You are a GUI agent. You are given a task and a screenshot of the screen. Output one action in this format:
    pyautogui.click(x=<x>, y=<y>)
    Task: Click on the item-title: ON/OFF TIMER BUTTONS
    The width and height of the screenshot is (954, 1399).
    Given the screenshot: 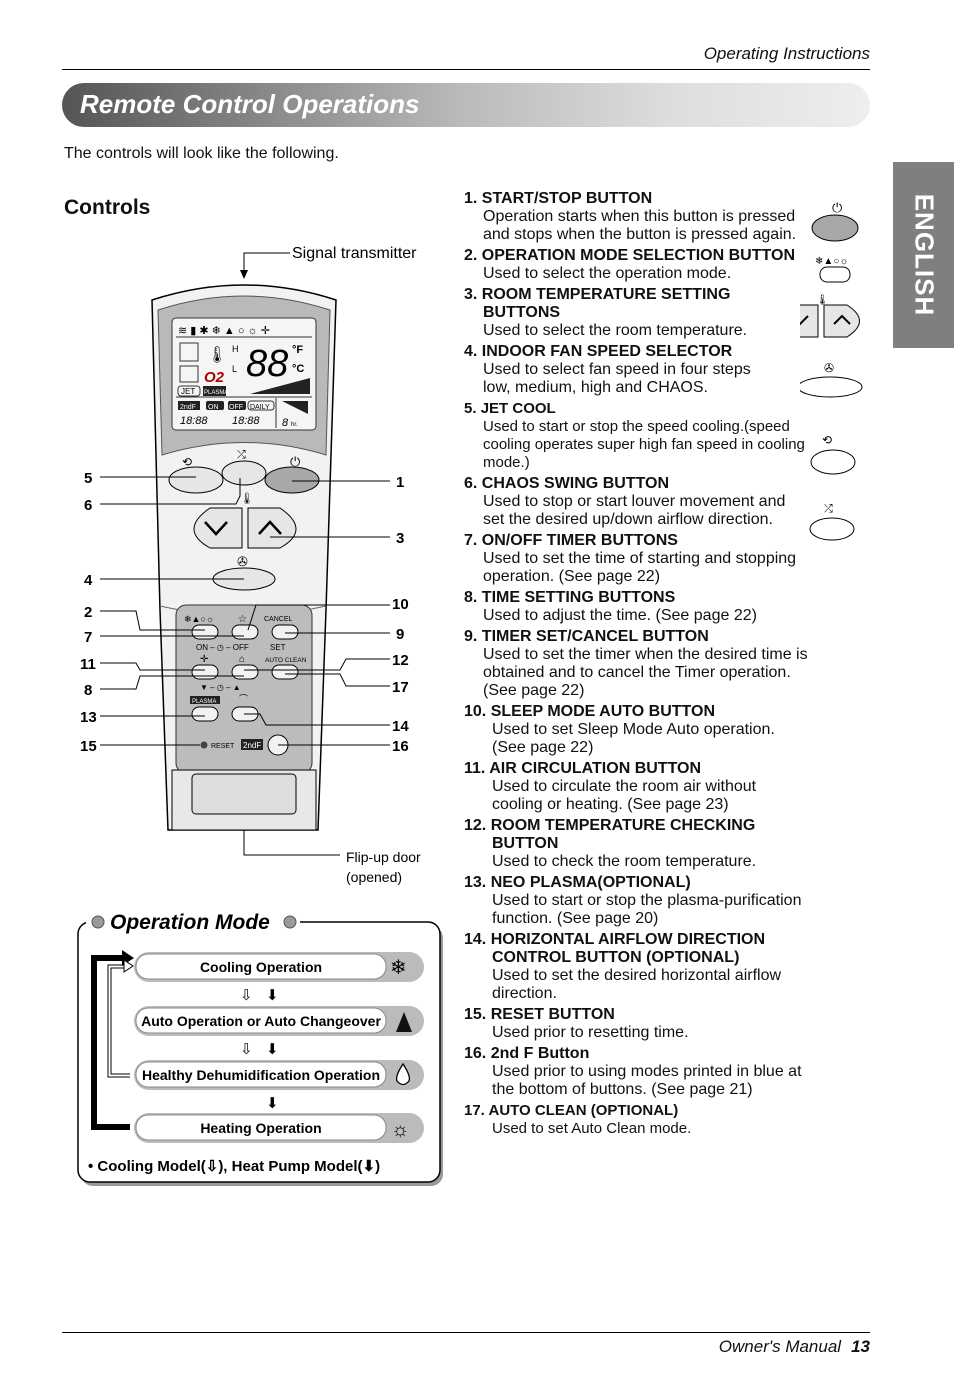 What is the action you would take?
    pyautogui.click(x=579, y=540)
    